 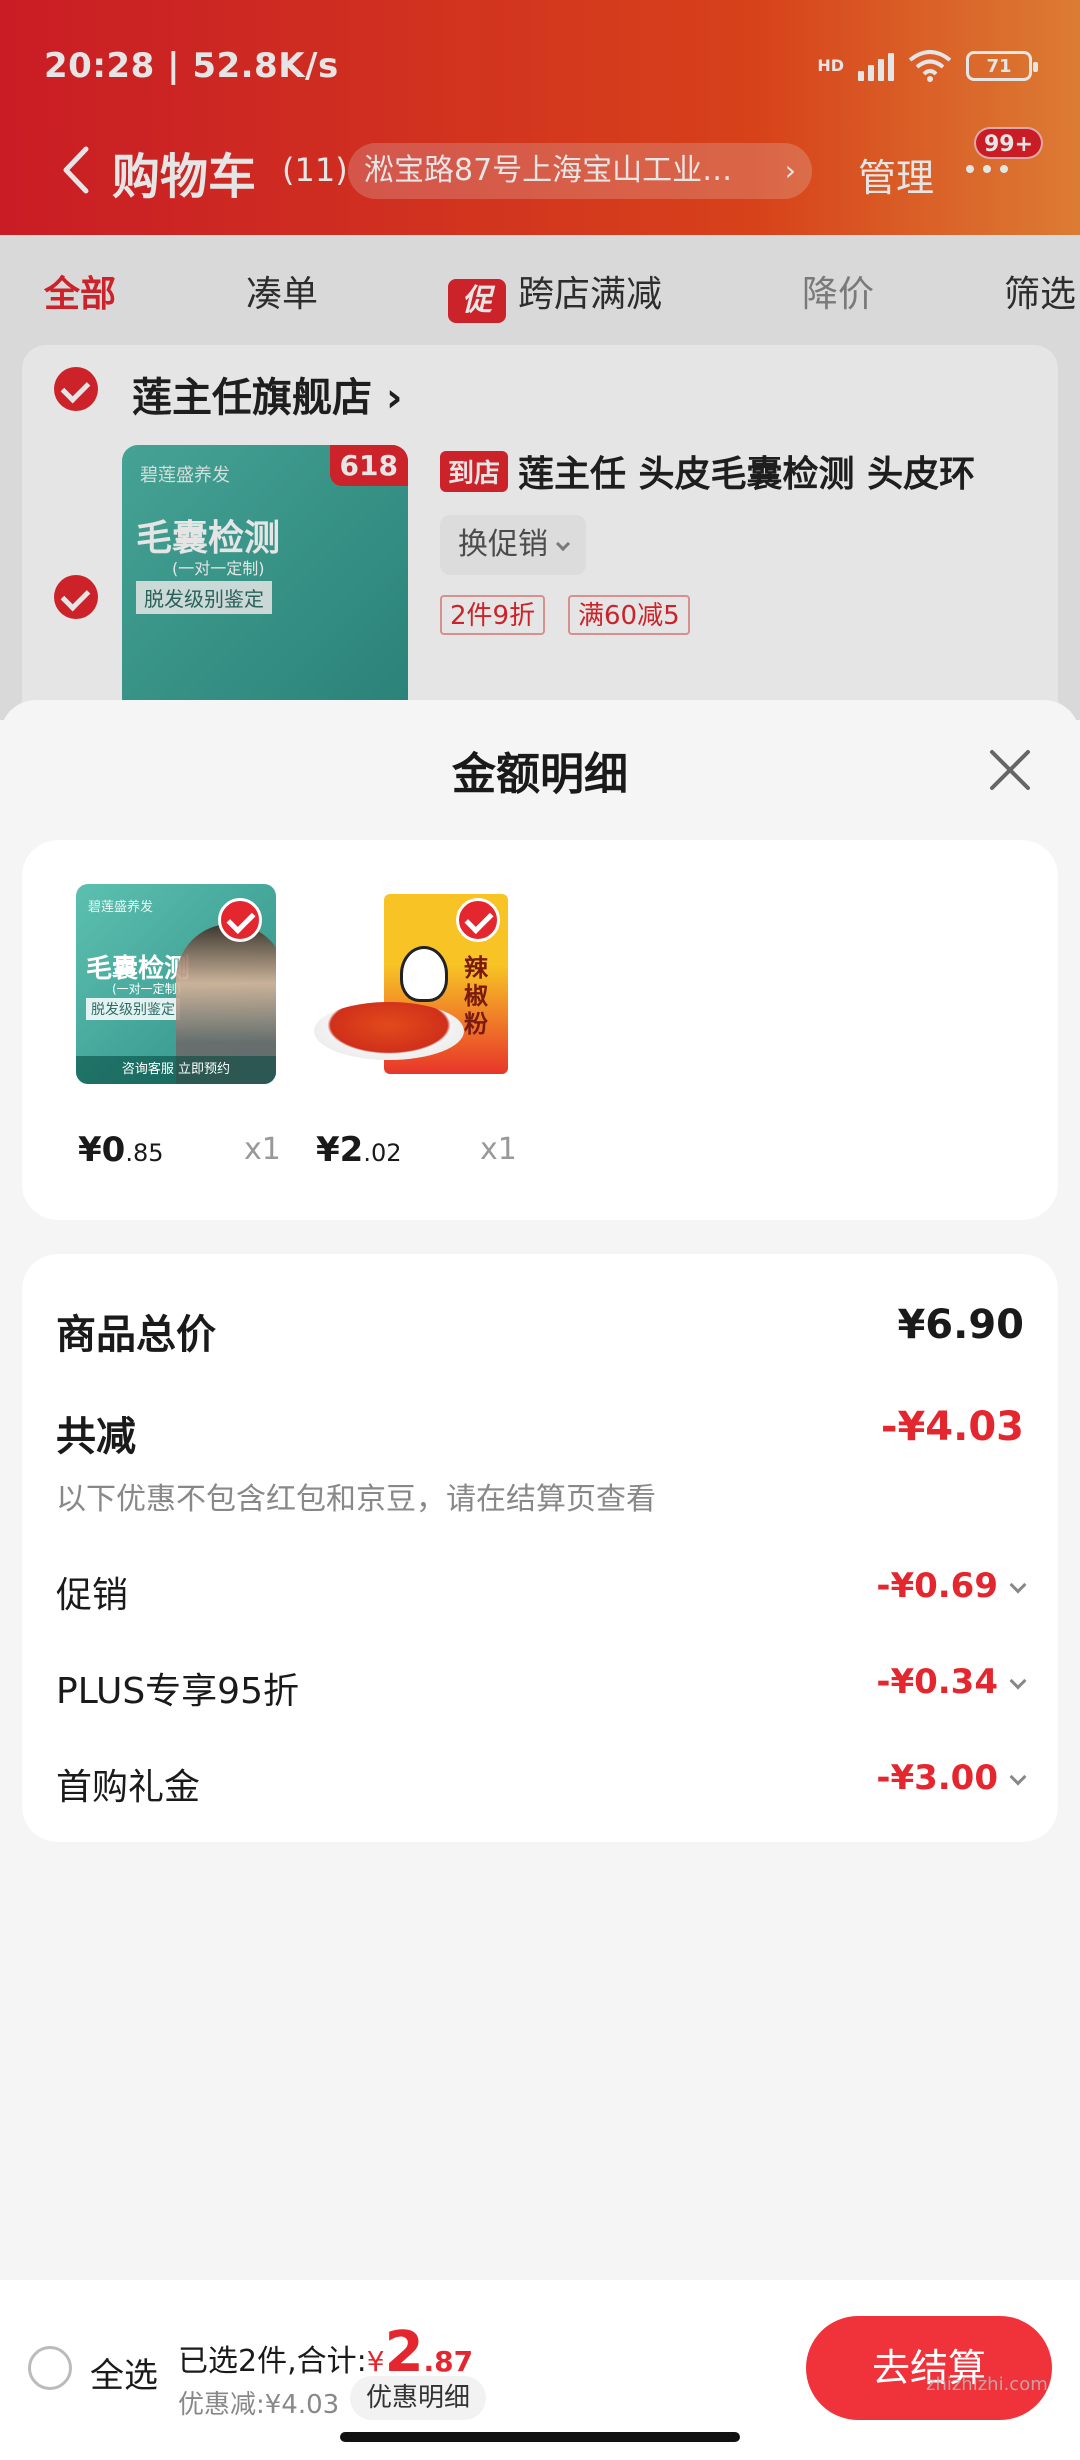 What do you see at coordinates (540, 1330) in the screenshot?
I see `total-price-row: 商品总价 ¥6.90` at bounding box center [540, 1330].